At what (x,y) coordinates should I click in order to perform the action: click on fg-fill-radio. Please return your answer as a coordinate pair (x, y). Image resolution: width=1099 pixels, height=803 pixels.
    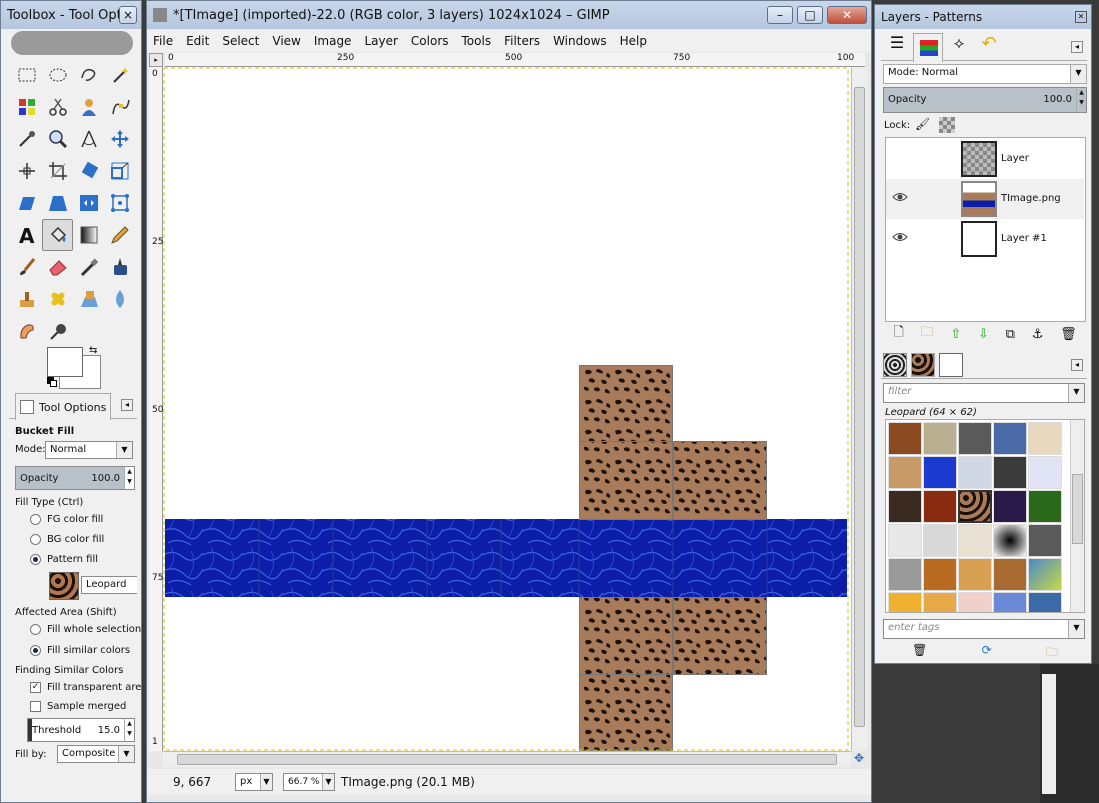
    Looking at the image, I should click on (35, 519).